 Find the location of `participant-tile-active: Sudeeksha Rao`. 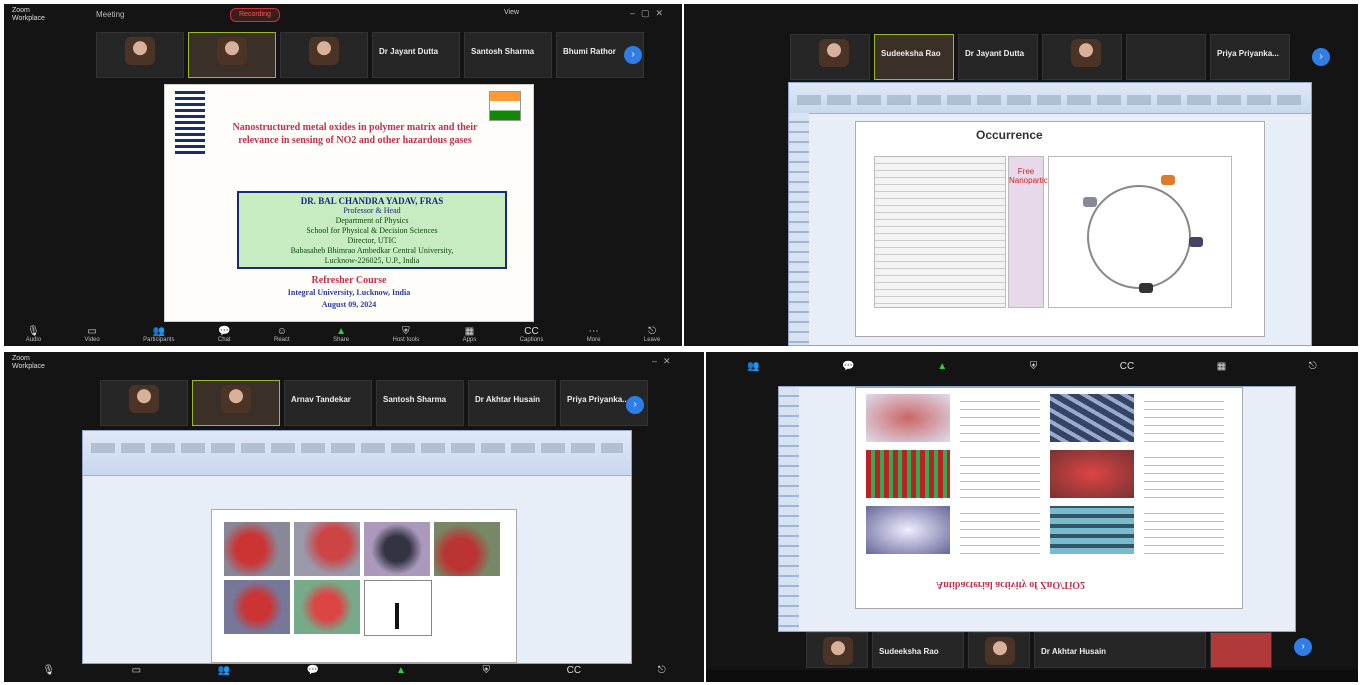

participant-tile-active: Sudeeksha Rao is located at coordinates (914, 57).